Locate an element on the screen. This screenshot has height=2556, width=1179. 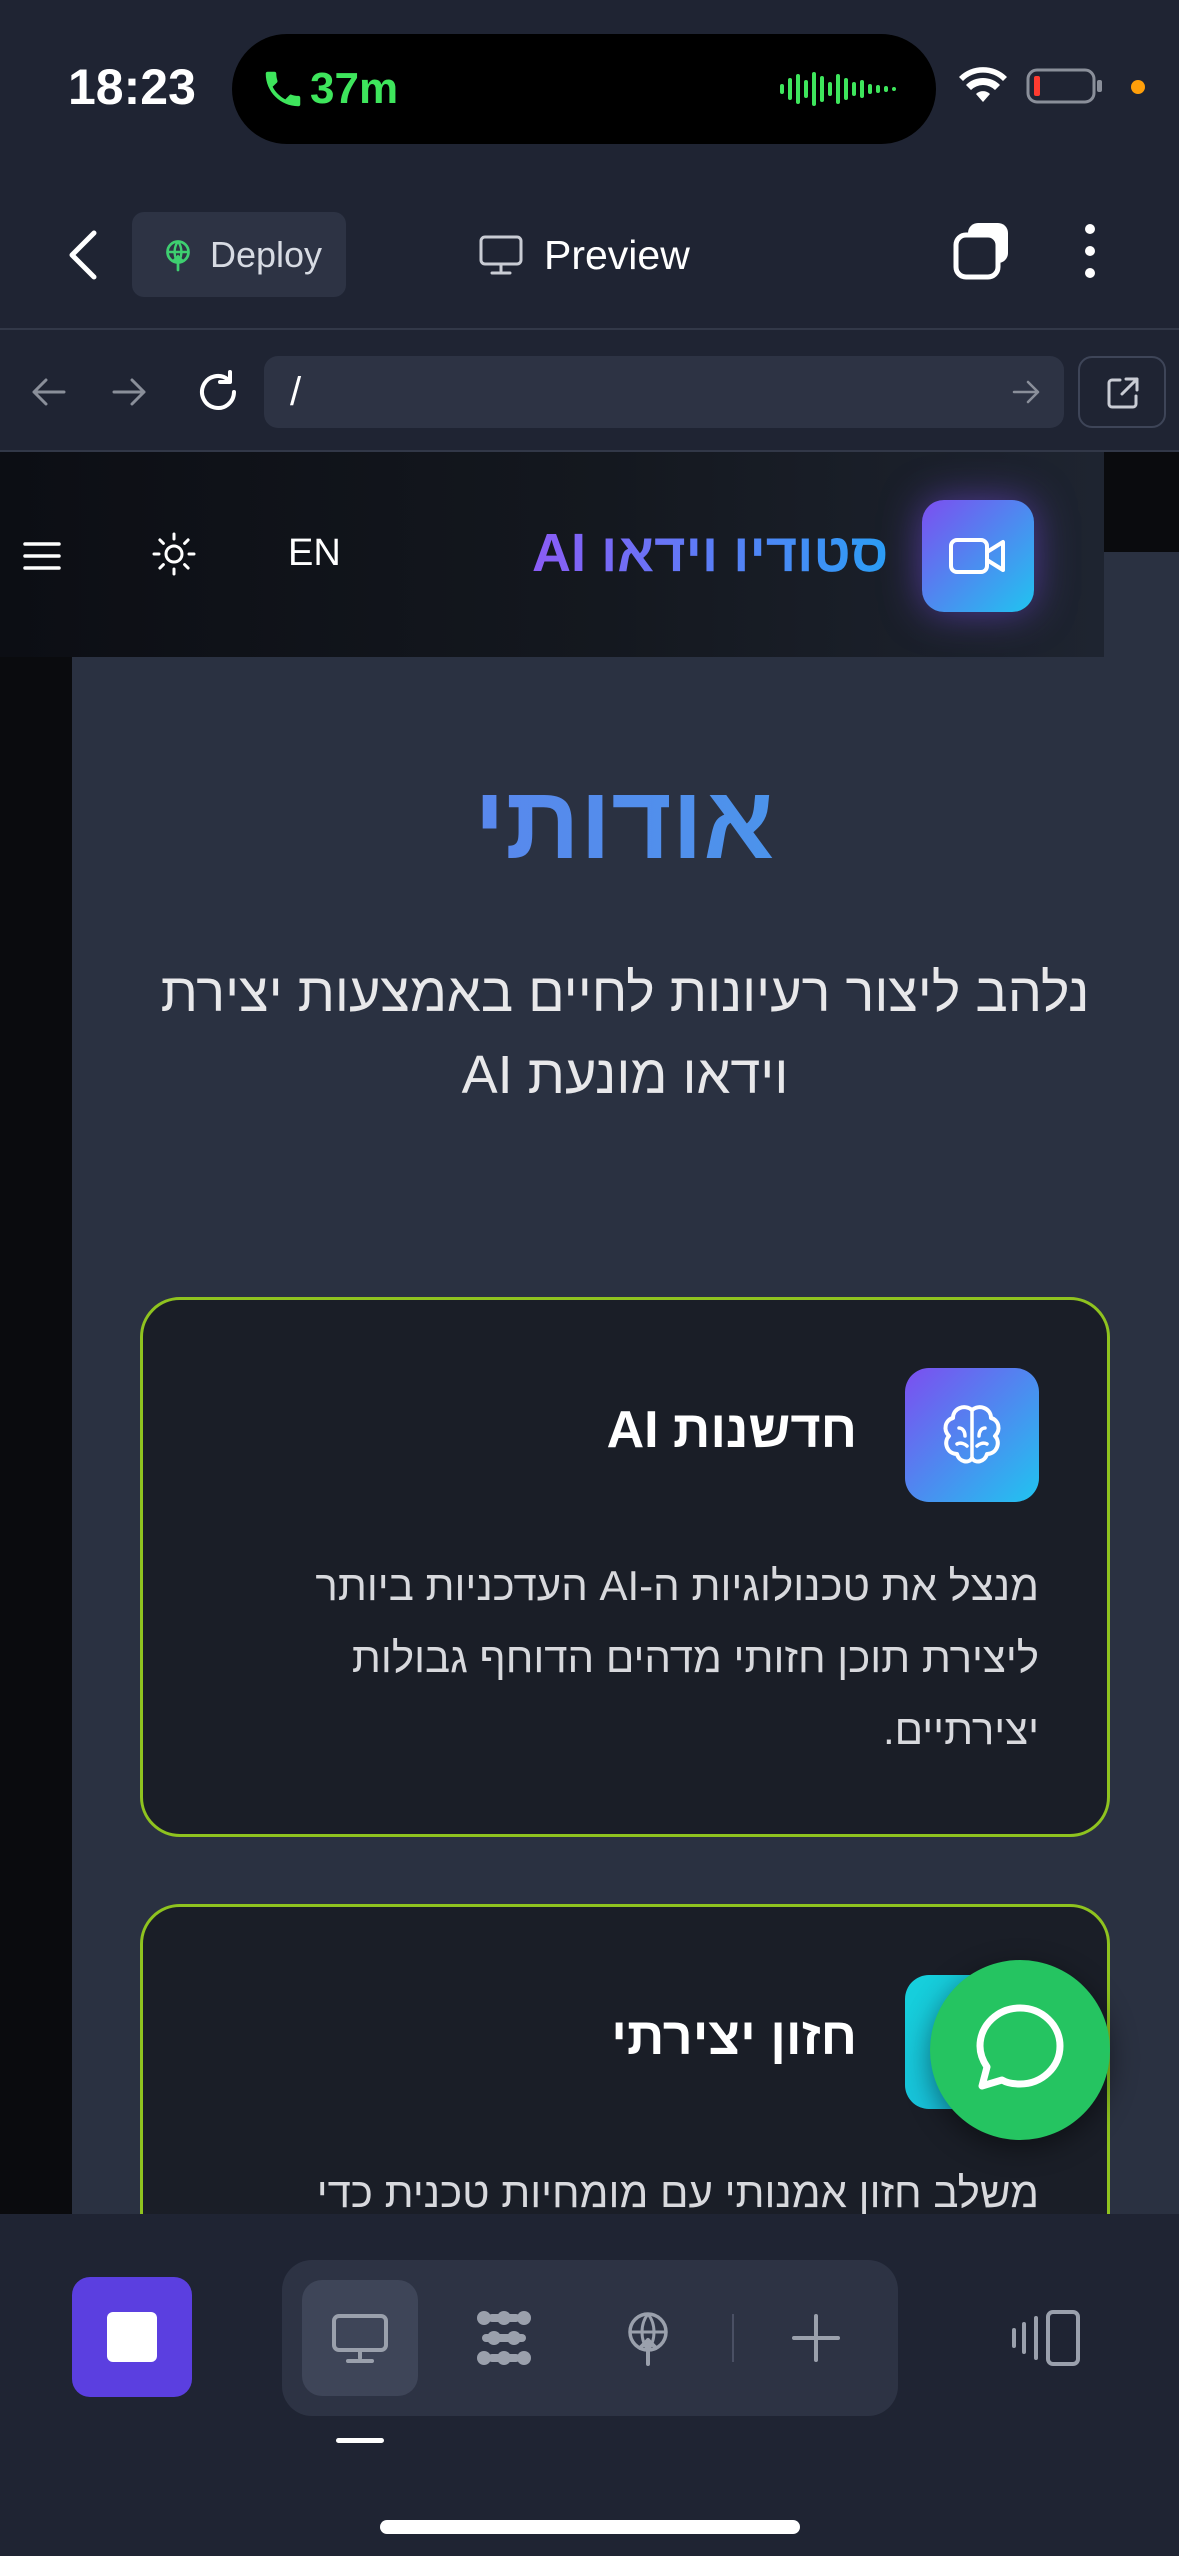
brain-icon is located at coordinates (972, 1434).